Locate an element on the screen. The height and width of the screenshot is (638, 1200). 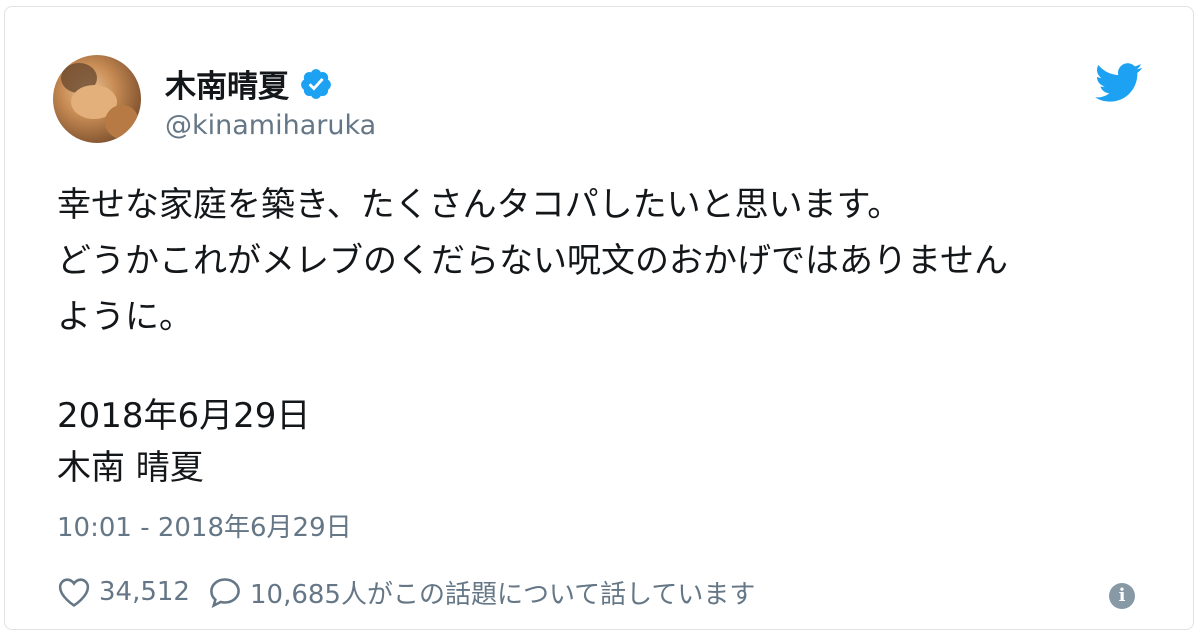
avatar is located at coordinates (97, 99).